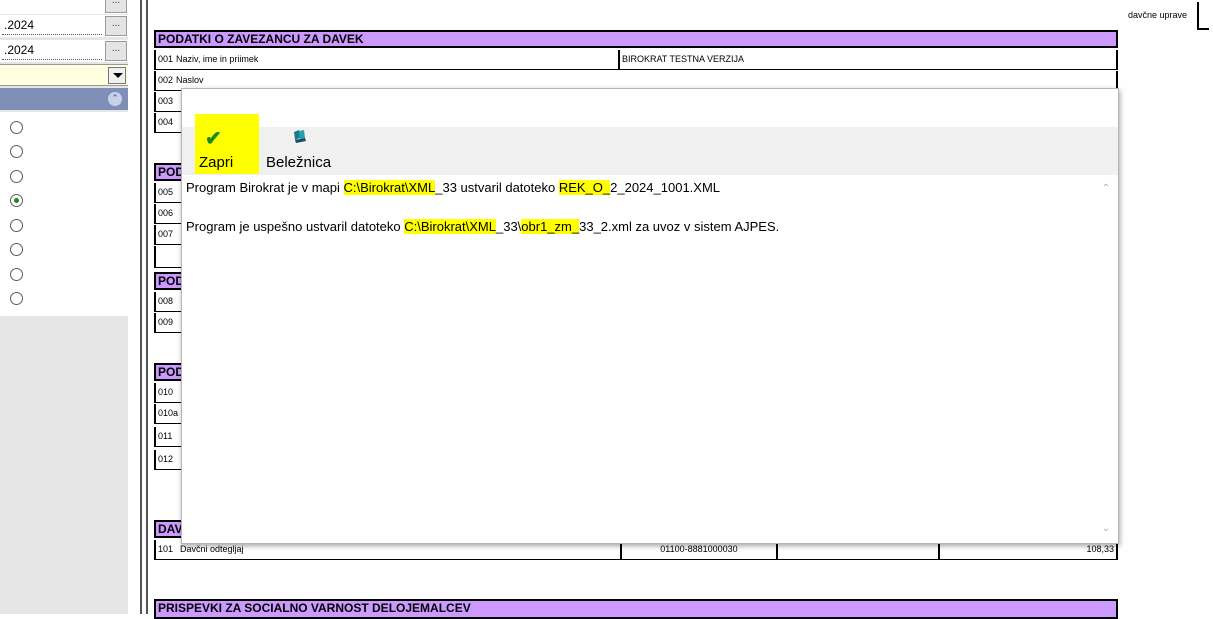 This screenshot has height=619, width=1213. Describe the element at coordinates (306, 151) in the screenshot. I see `notepad-button: Beležnica` at that location.